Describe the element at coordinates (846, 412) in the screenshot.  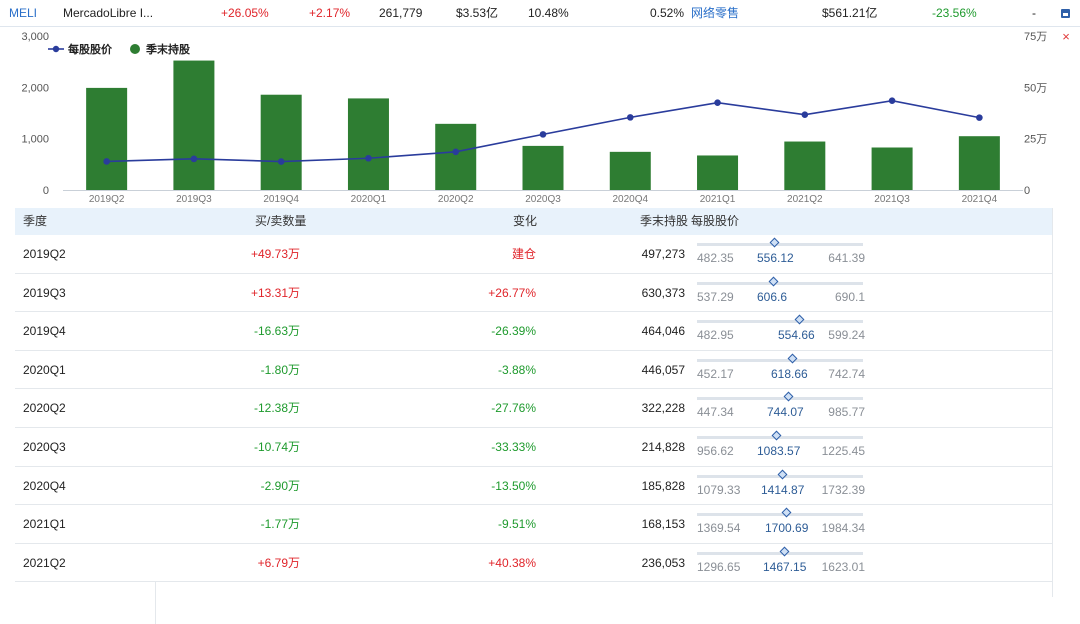
I see `price-high: 985.77` at that location.